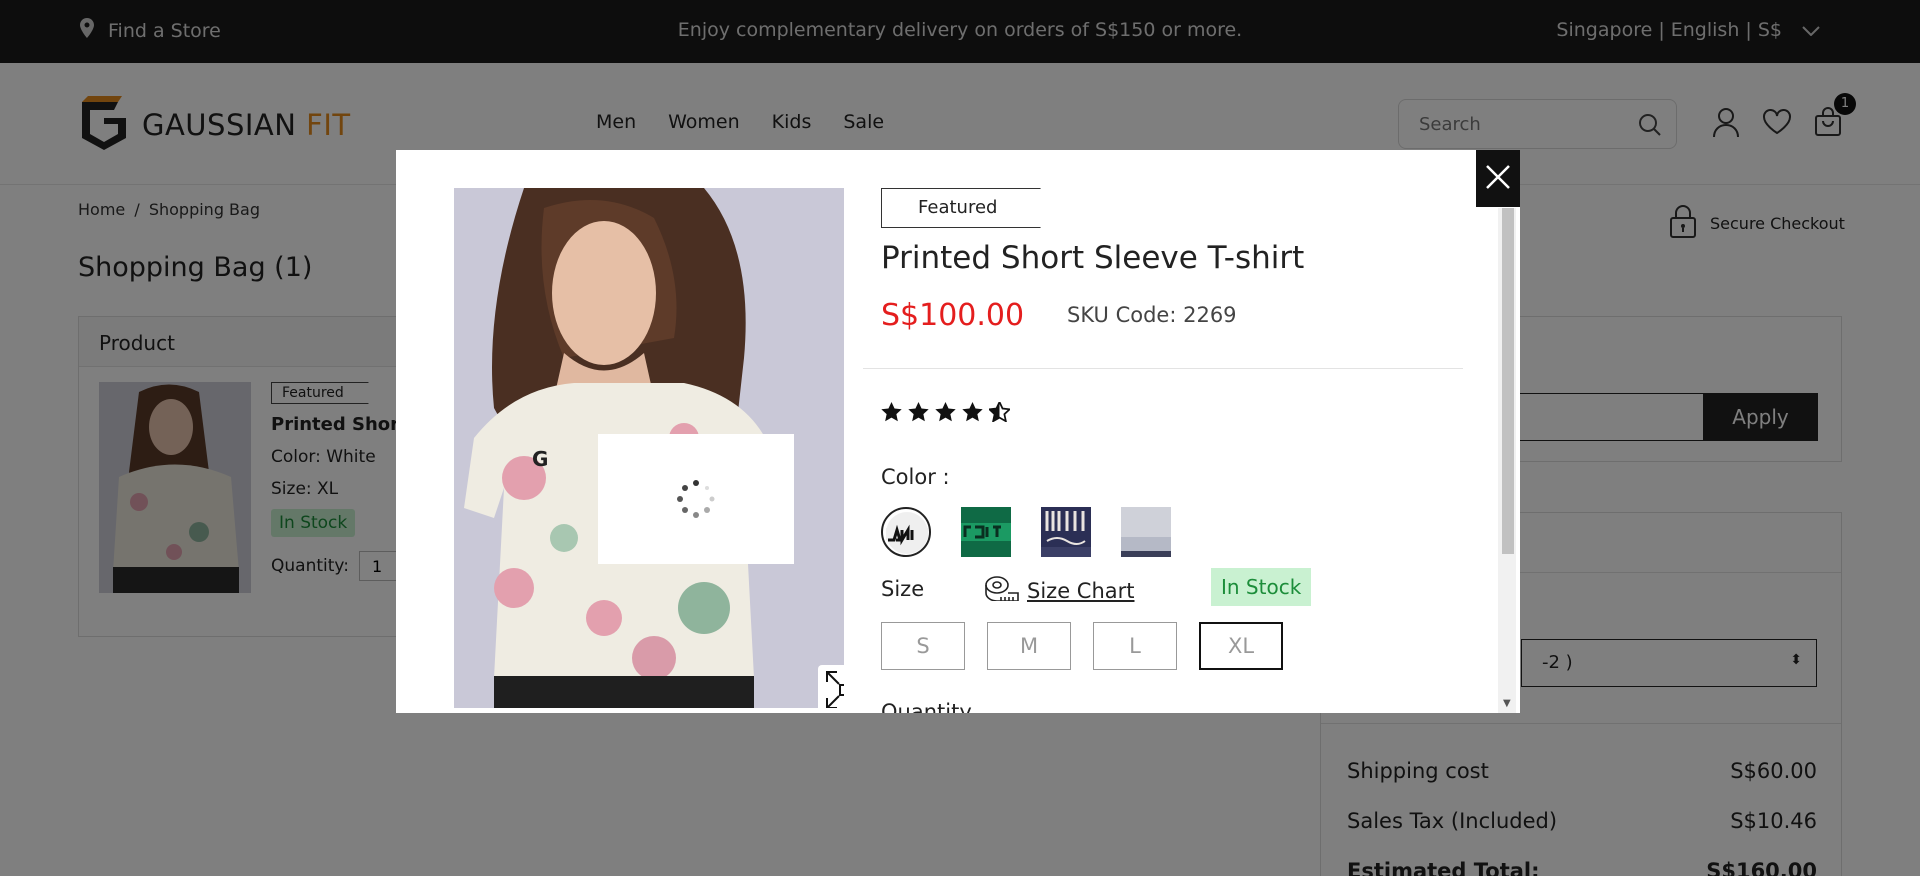 This screenshot has height=876, width=1920. I want to click on modal-scrollbar: ▼, so click(1507, 460).